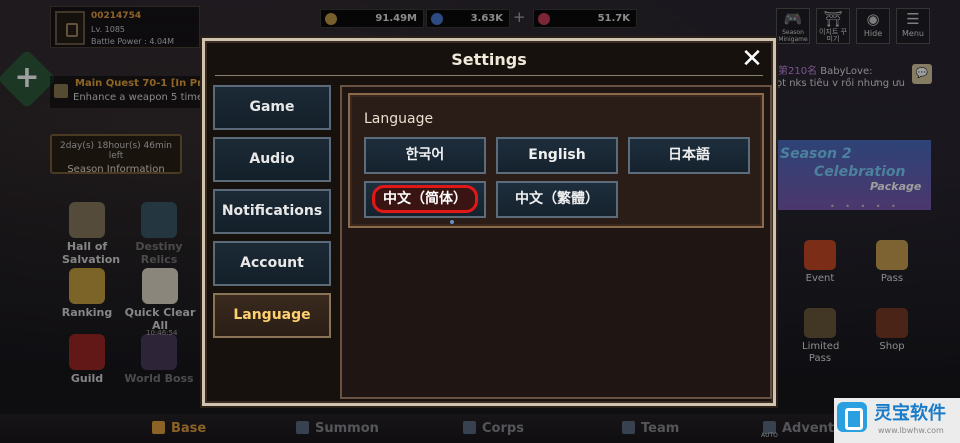 This screenshot has width=960, height=443. What do you see at coordinates (425, 155) in the screenshot?
I see `language-option-korean: 한국어` at bounding box center [425, 155].